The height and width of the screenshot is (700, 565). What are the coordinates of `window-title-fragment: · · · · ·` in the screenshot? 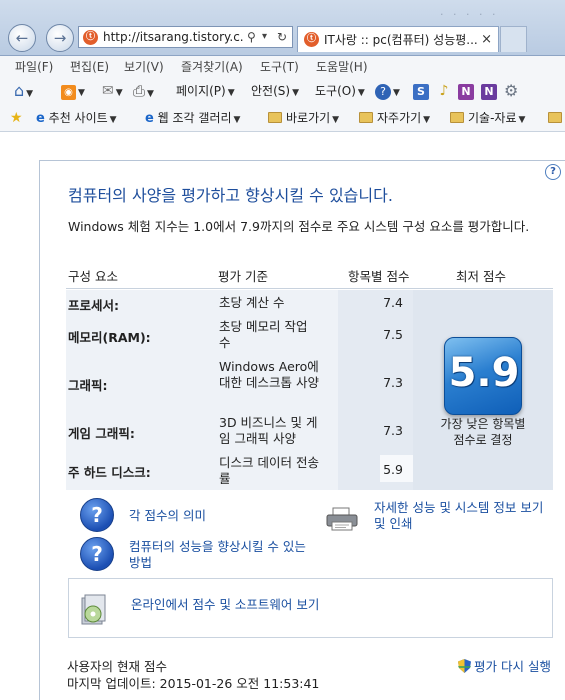 It's located at (469, 14).